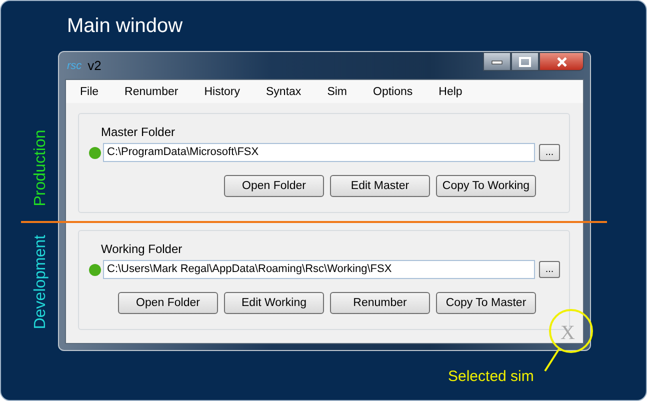  I want to click on action-button: Renumber, so click(380, 303).